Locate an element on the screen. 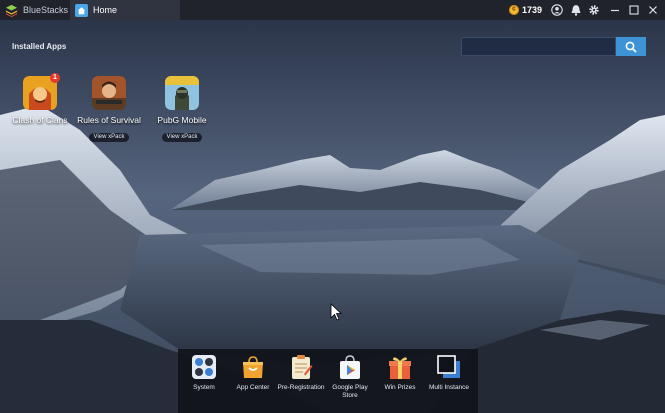 The image size is (665, 413). pubg-mobile-icon is located at coordinates (182, 93).